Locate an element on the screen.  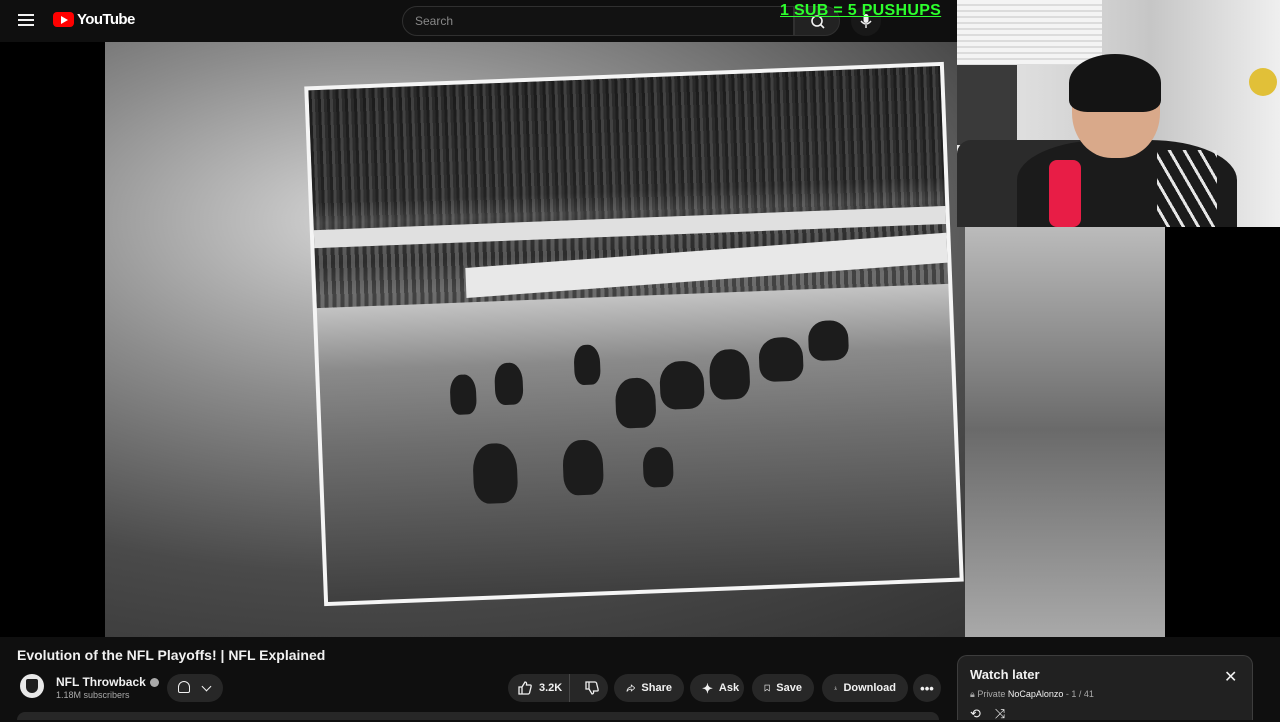
like-button: 3.2K is located at coordinates (539, 688).